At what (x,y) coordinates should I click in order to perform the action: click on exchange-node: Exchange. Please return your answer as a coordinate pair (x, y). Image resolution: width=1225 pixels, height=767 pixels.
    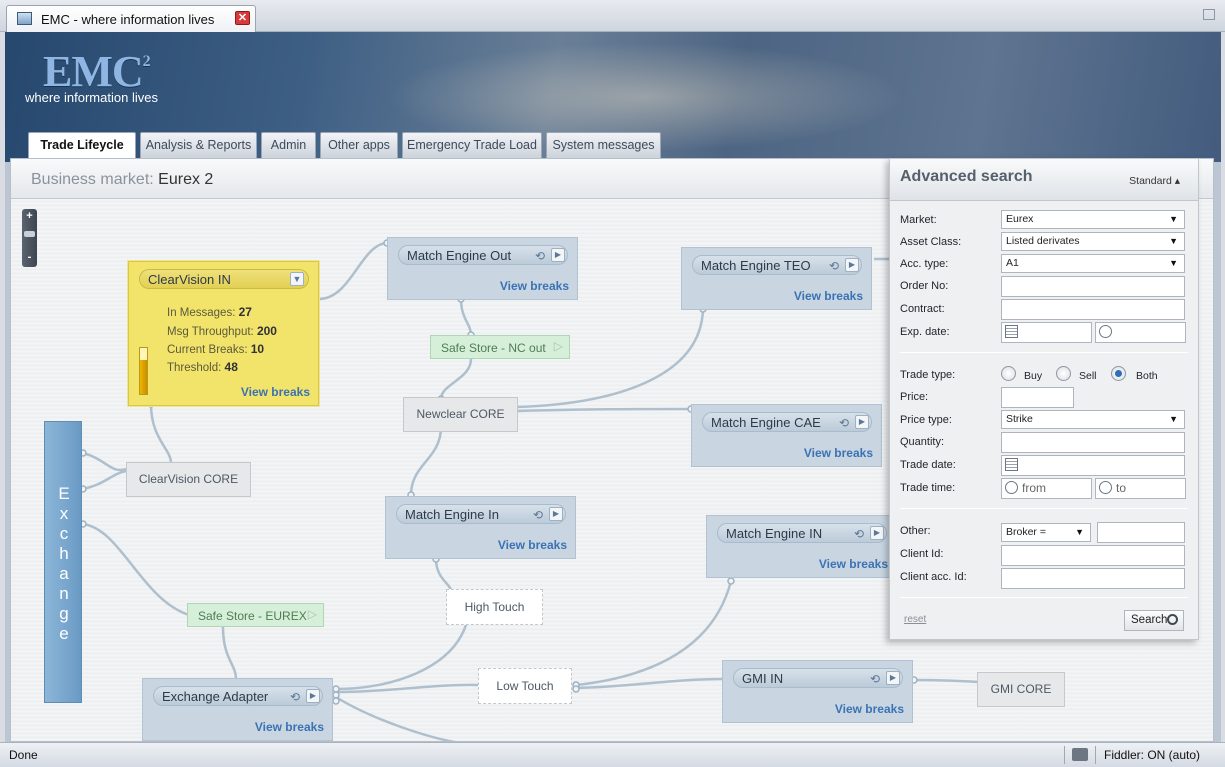
    Looking at the image, I should click on (63, 562).